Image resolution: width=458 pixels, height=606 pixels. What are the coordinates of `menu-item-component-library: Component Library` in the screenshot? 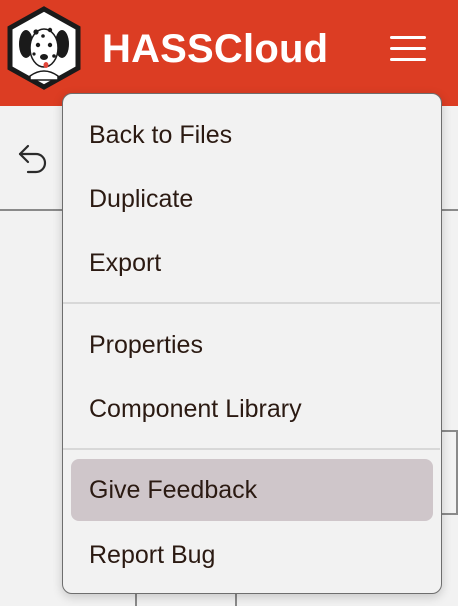 It's located at (252, 409).